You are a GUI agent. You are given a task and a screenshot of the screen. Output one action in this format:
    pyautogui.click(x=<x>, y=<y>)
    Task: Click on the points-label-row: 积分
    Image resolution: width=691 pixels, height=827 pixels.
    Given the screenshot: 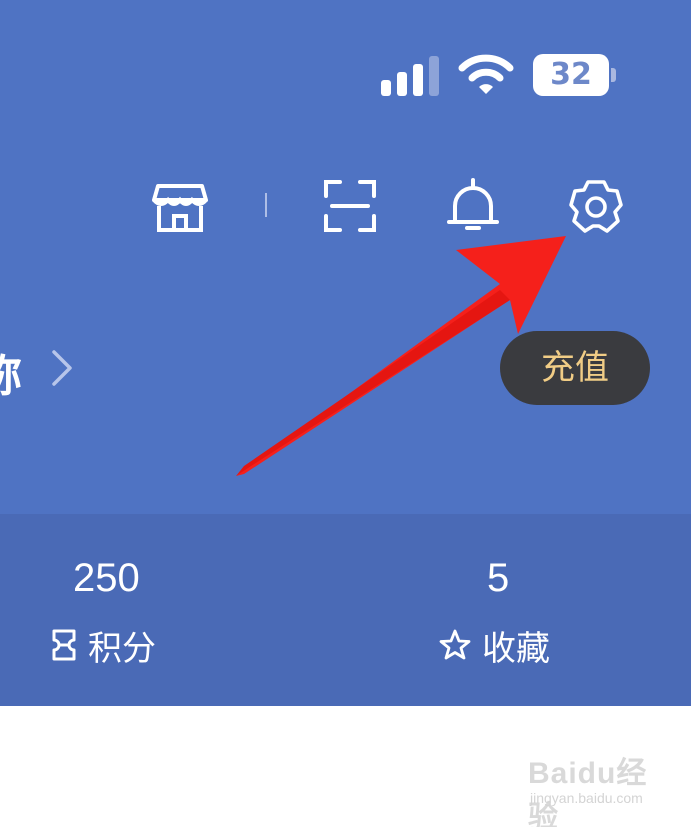 What is the action you would take?
    pyautogui.click(x=103, y=645)
    